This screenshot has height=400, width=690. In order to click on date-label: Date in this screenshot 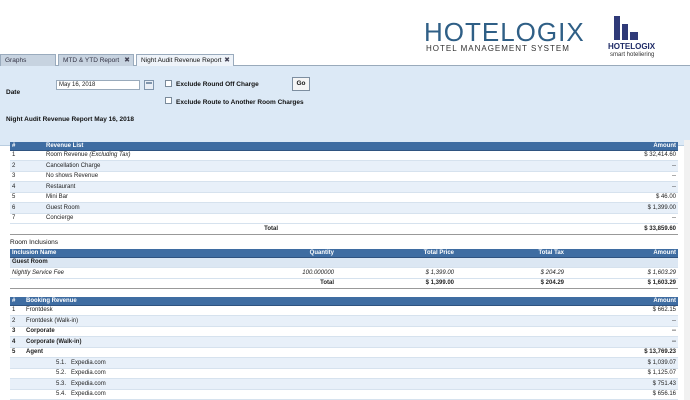, I will do `click(13, 92)`.